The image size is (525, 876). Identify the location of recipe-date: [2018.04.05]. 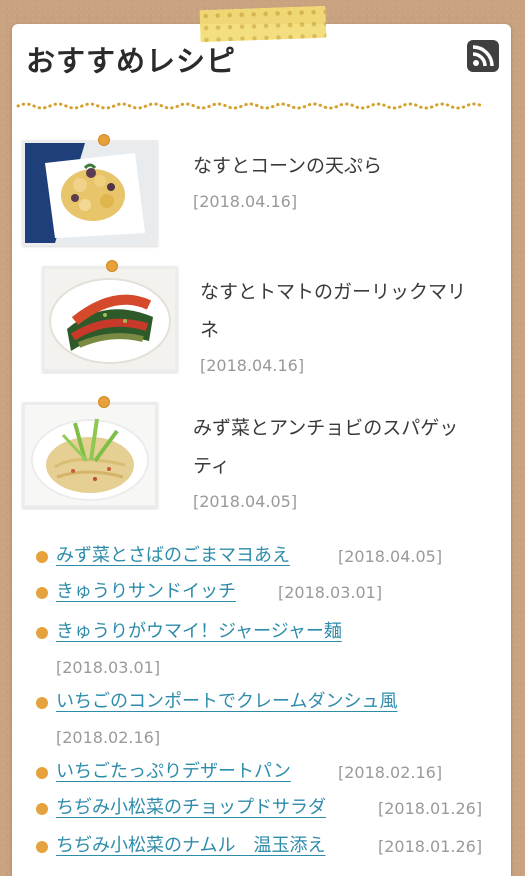
(390, 556).